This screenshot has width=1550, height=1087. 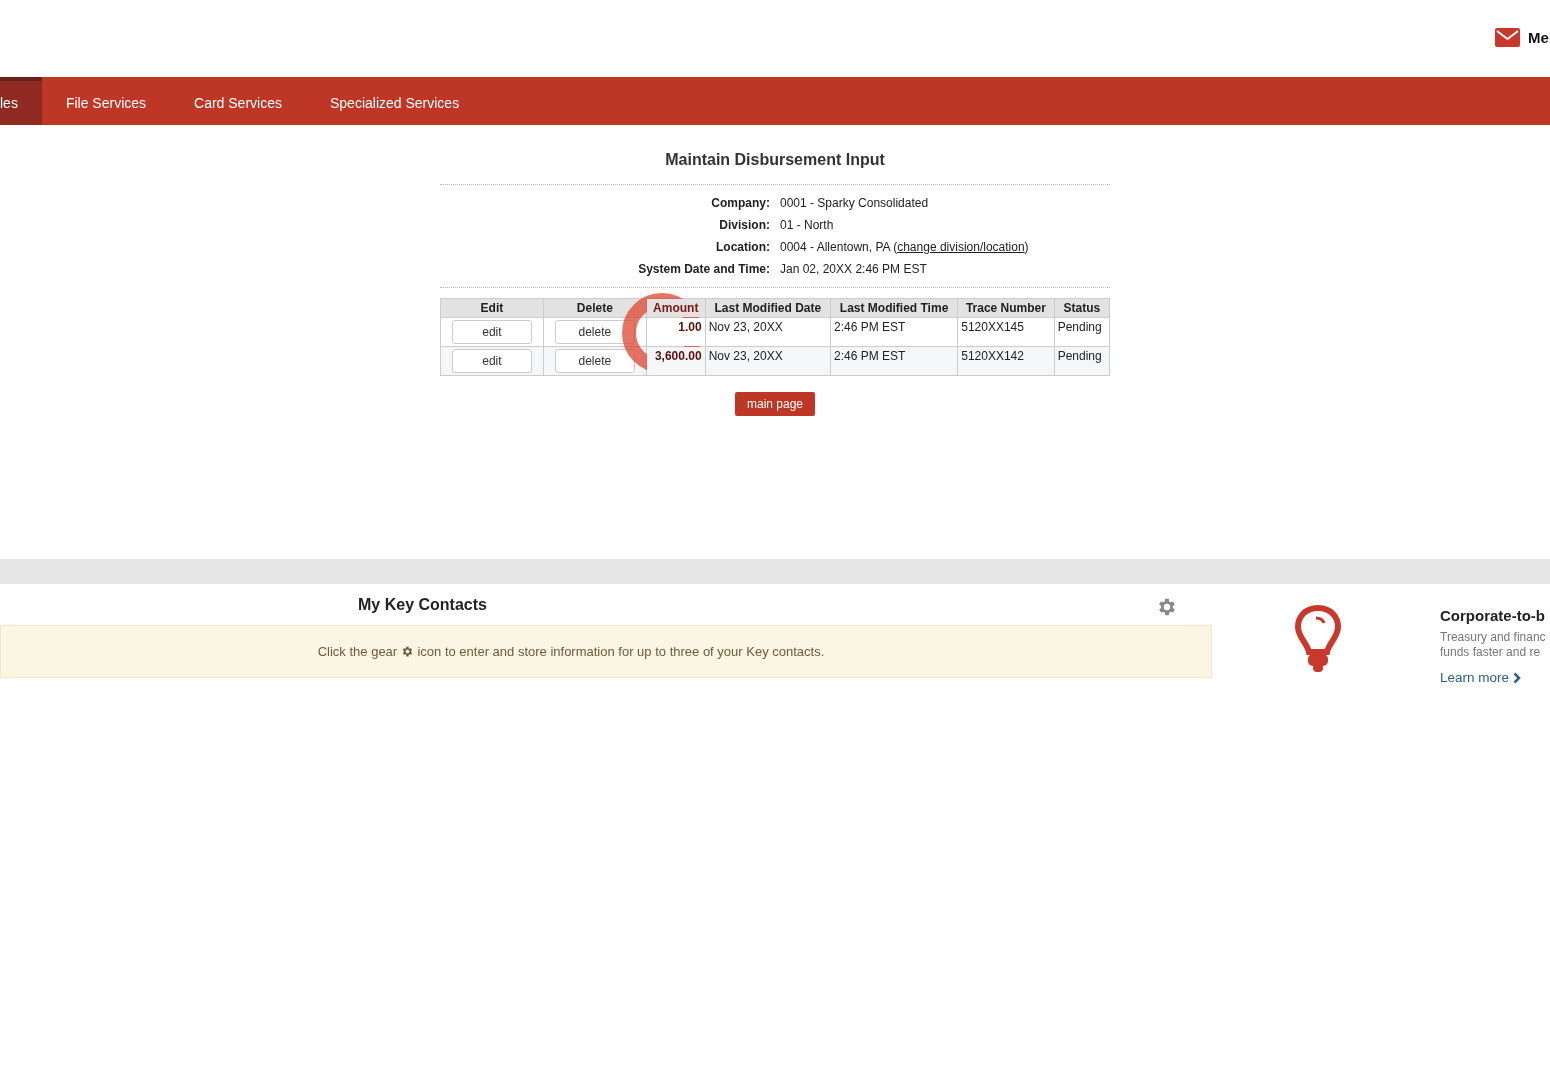 What do you see at coordinates (1517, 677) in the screenshot?
I see `chevron-icon` at bounding box center [1517, 677].